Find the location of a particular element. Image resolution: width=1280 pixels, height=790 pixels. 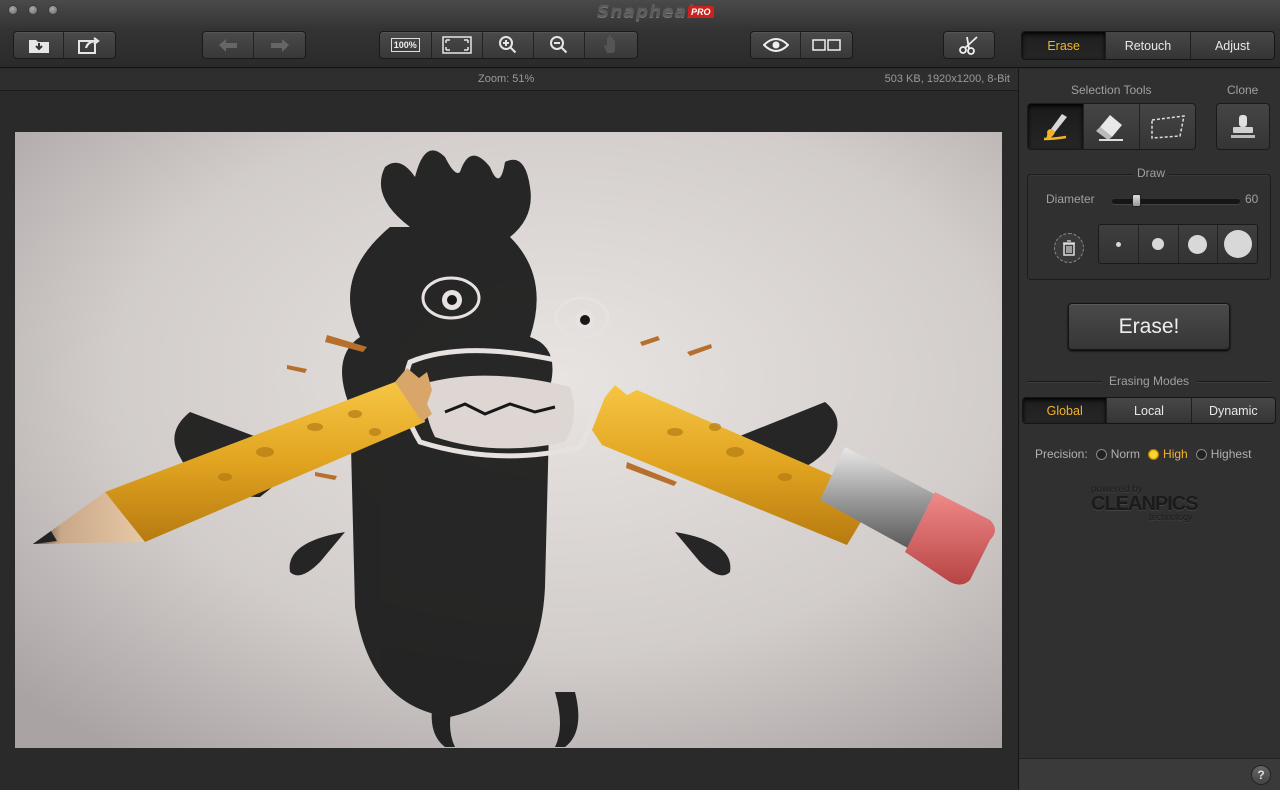

history-button-group is located at coordinates (254, 45).